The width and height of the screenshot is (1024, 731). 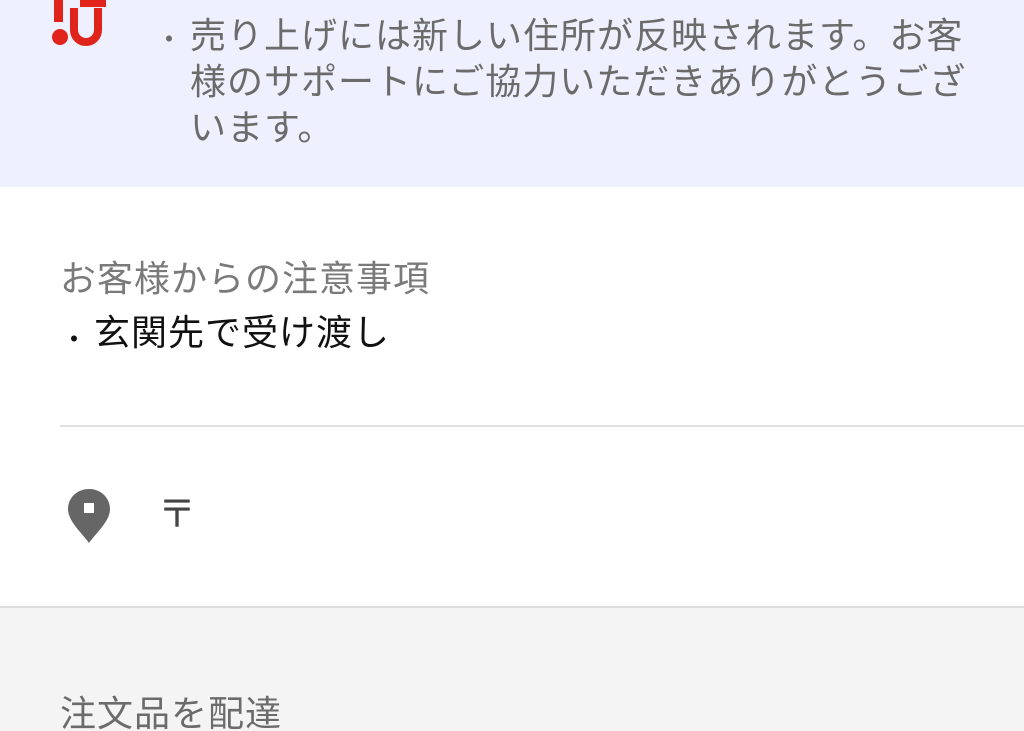 I want to click on order-delivery-heading: 注文品を配達, so click(x=171, y=712).